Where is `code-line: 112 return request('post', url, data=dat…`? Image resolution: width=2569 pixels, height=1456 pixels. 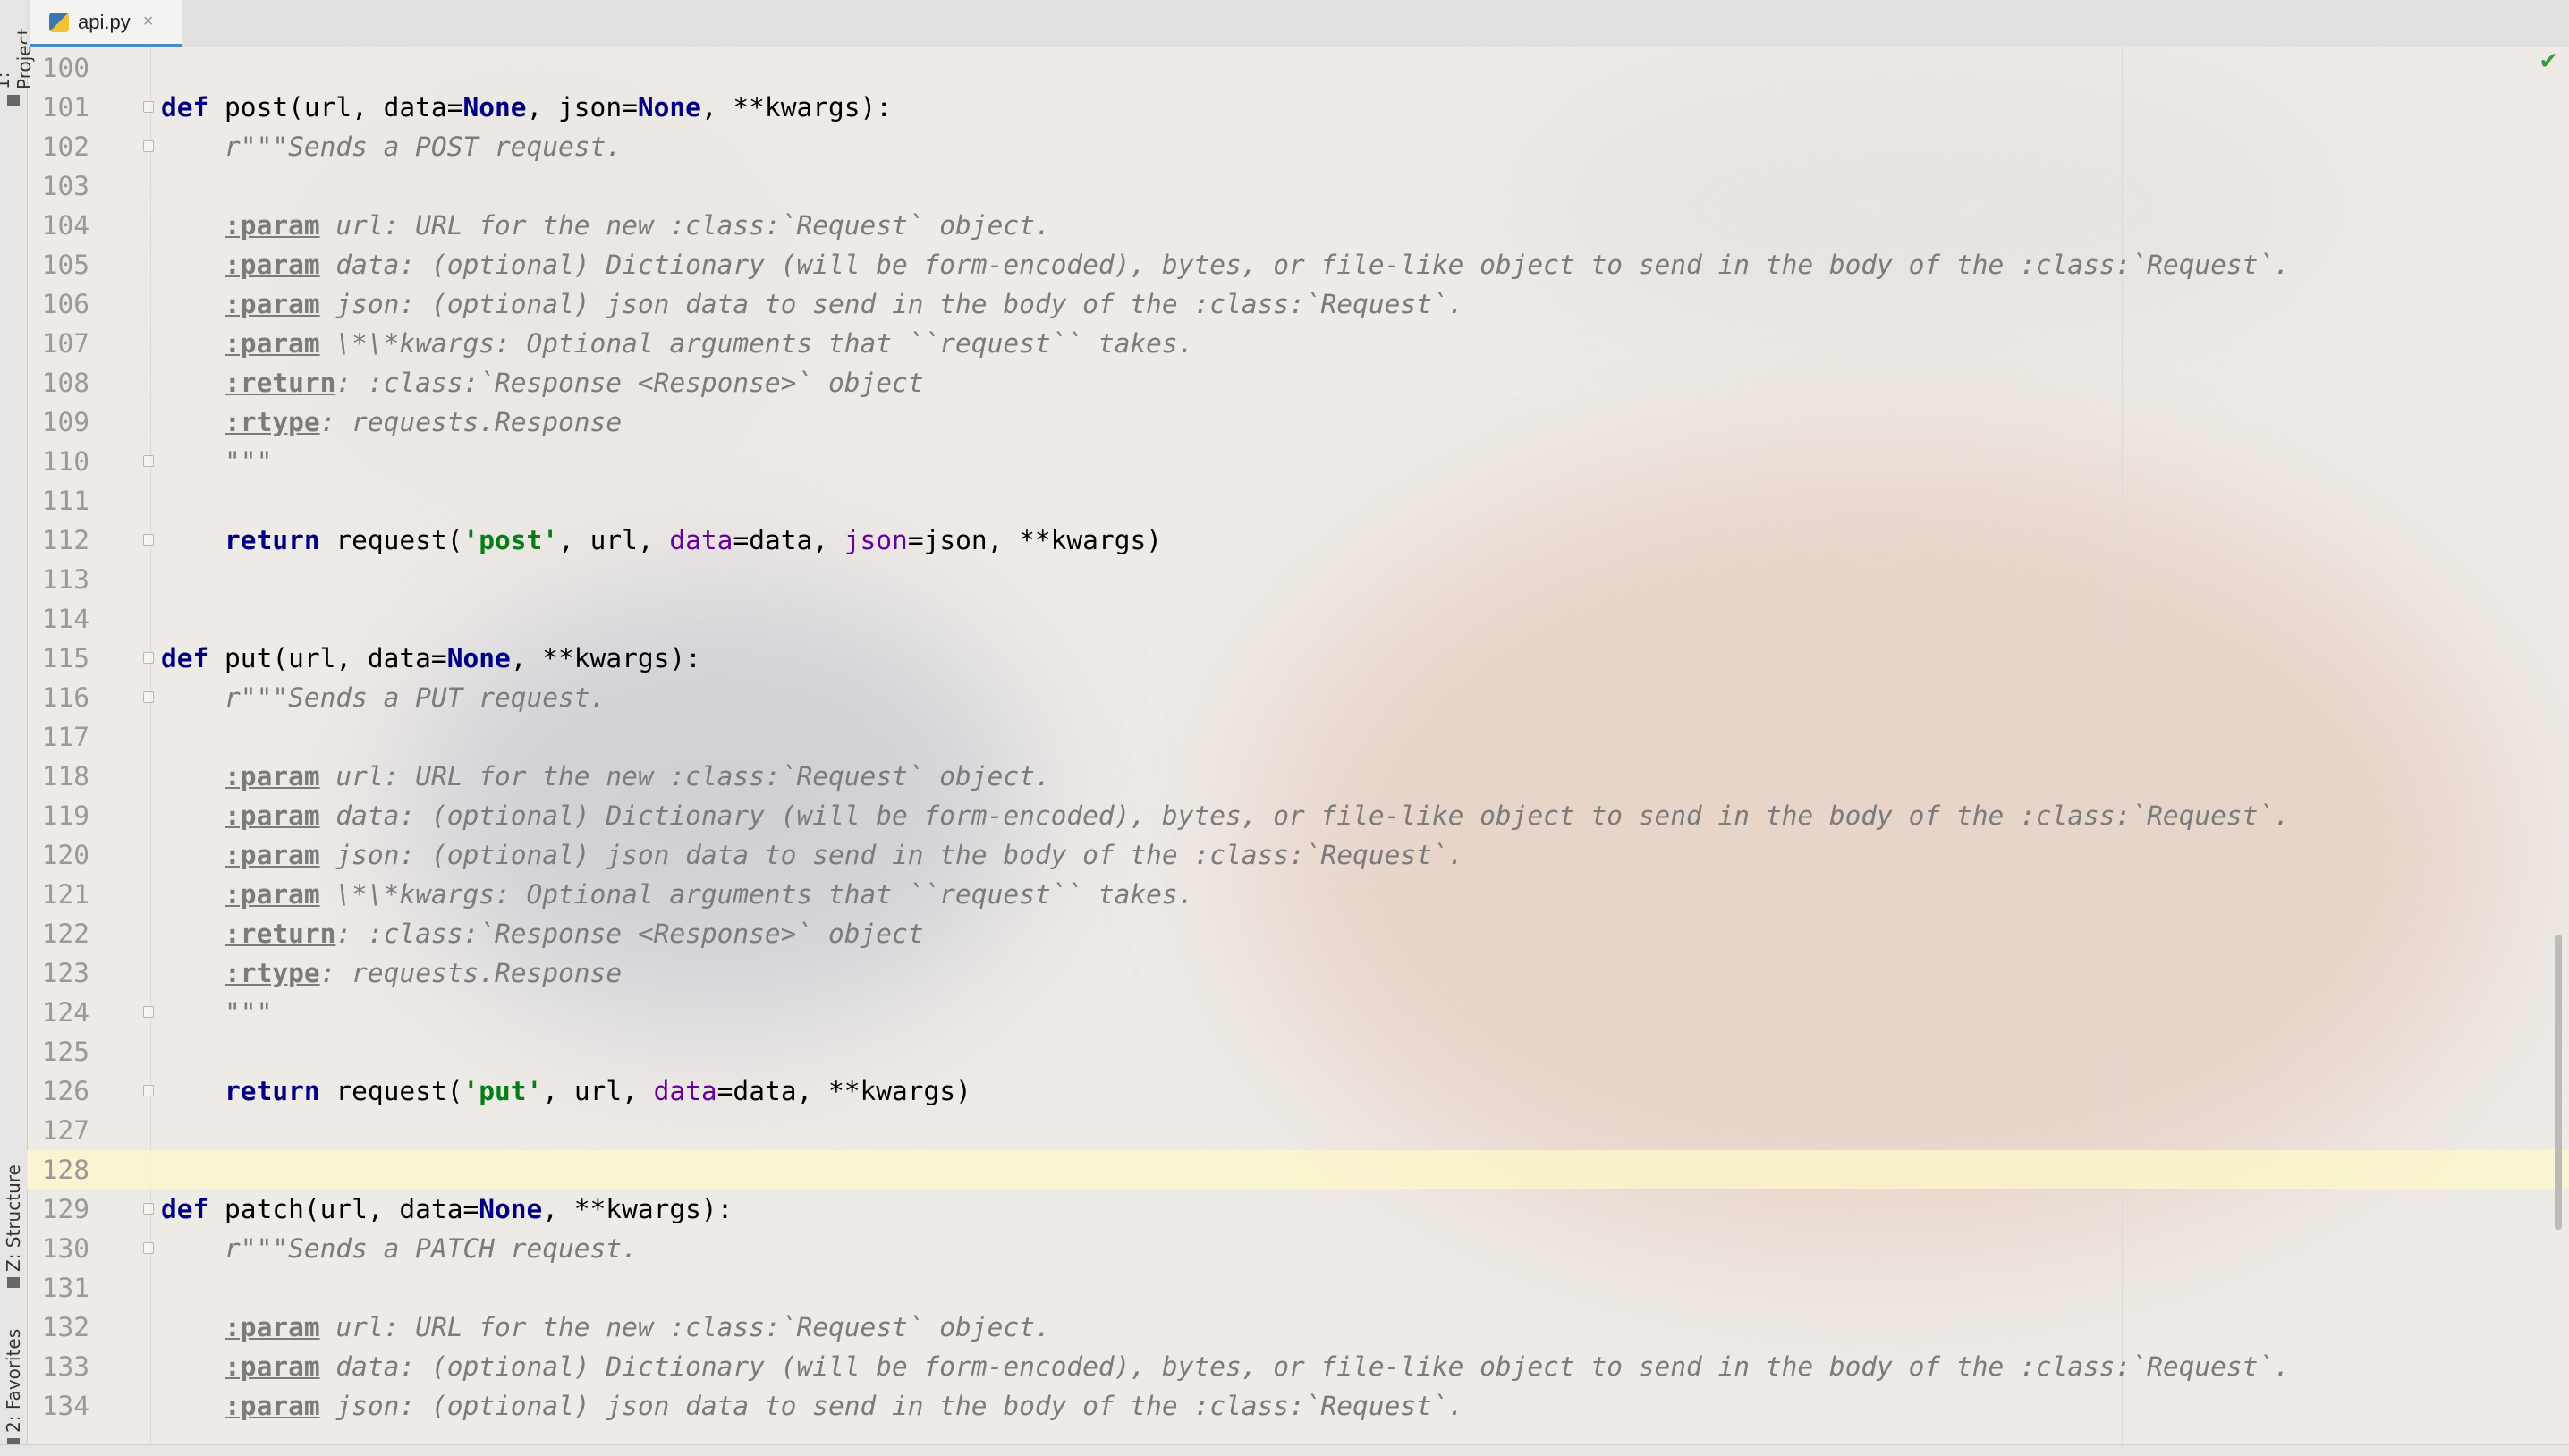
code-line: 112 return request('post', url, data=dat… is located at coordinates (1298, 540).